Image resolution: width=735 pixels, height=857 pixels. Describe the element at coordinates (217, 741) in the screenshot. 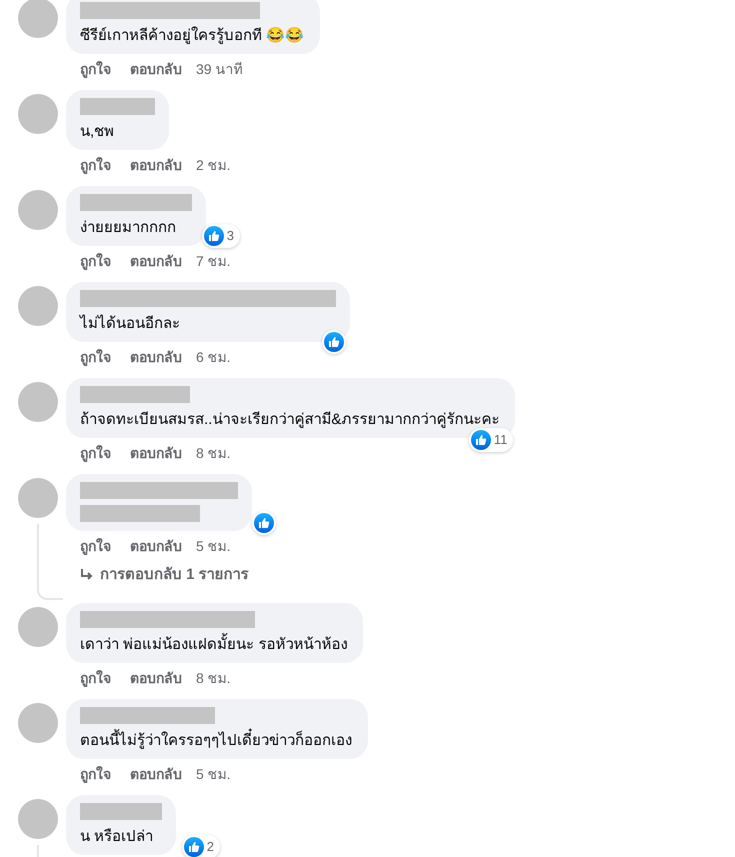

I see `comment-text: ตอนนี้ไม่รู้ว่าใครรอๆๆไปเดี๋ยวข่าวก็ออกเอง` at that location.